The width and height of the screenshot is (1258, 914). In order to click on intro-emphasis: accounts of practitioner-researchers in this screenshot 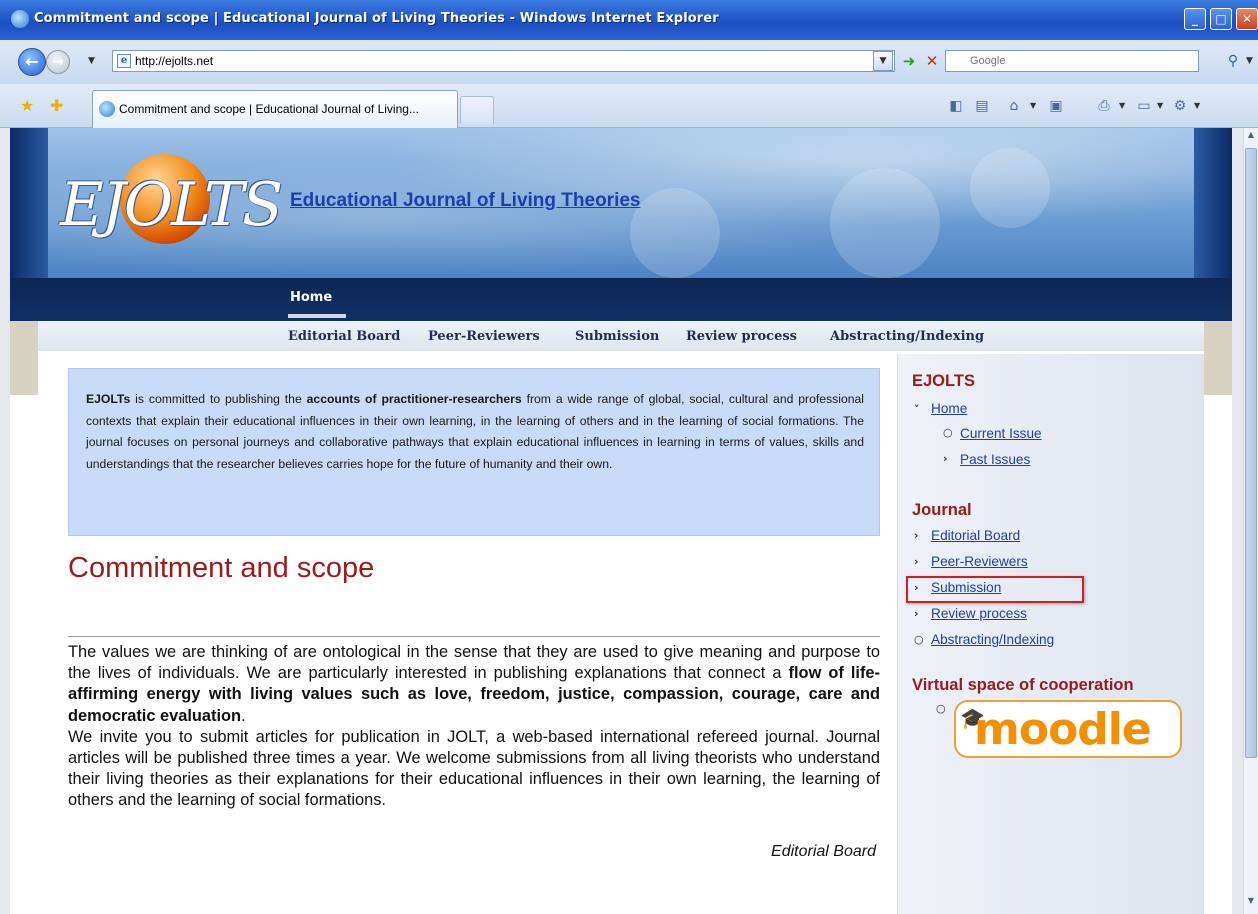, I will do `click(414, 399)`.